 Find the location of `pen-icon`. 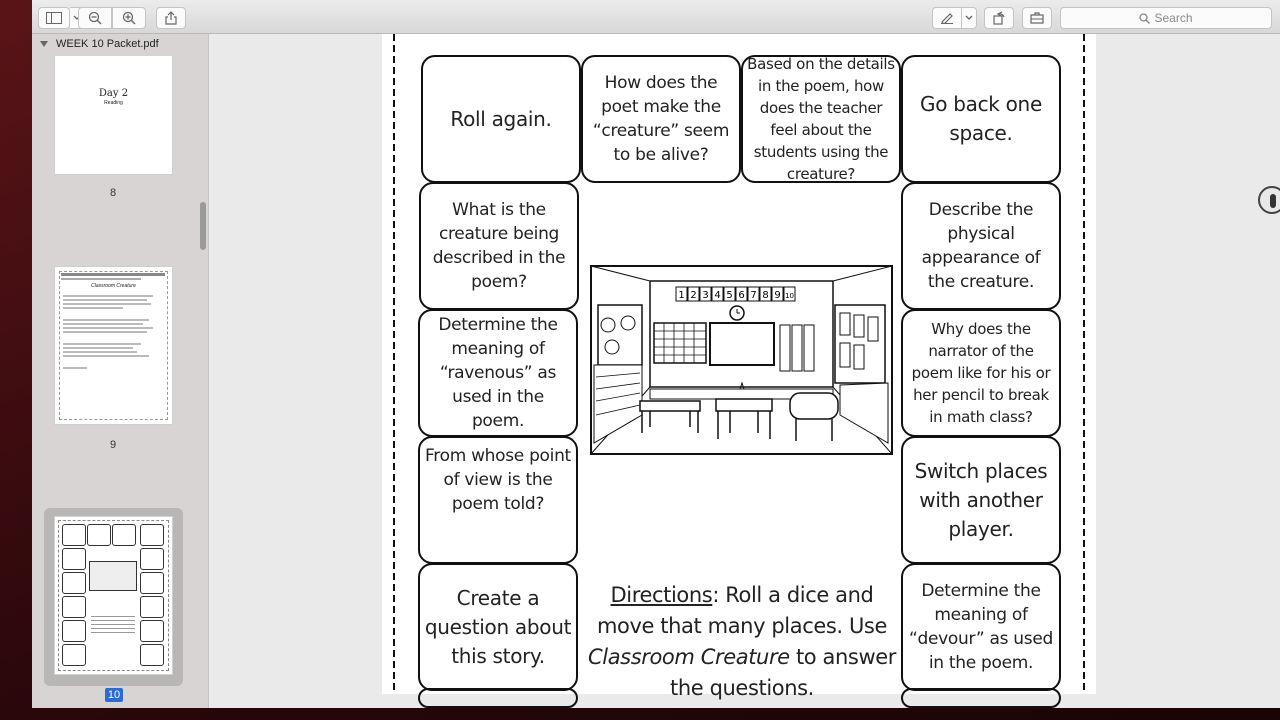

pen-icon is located at coordinates (947, 18).